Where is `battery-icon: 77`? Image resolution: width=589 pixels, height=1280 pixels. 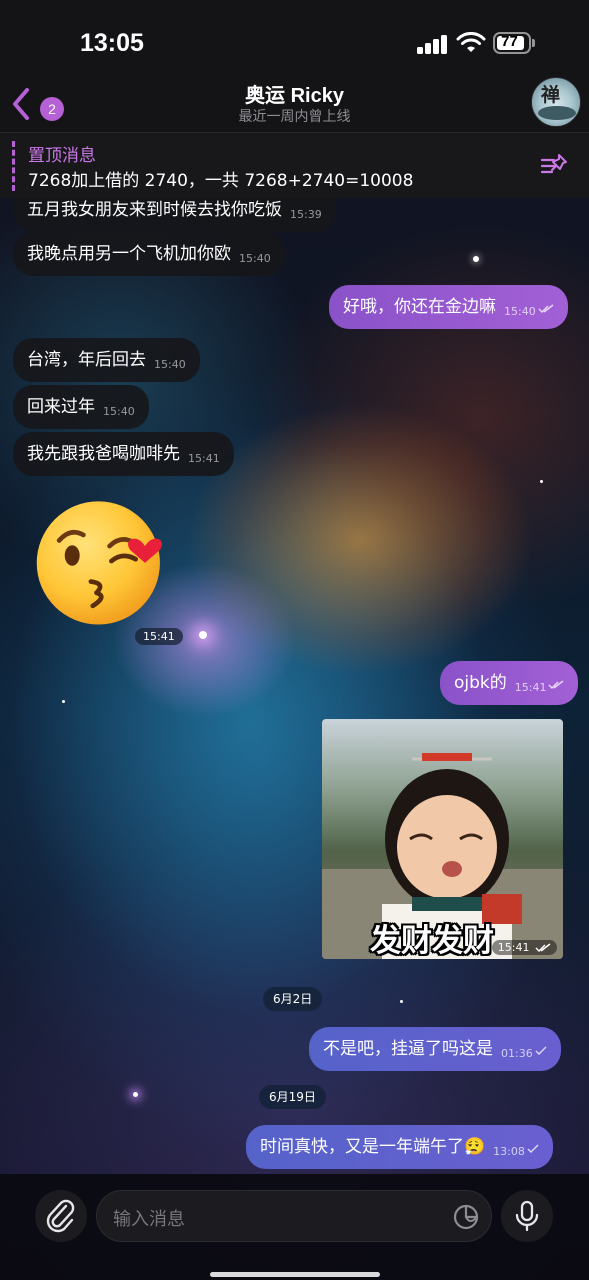 battery-icon: 77 is located at coordinates (512, 43).